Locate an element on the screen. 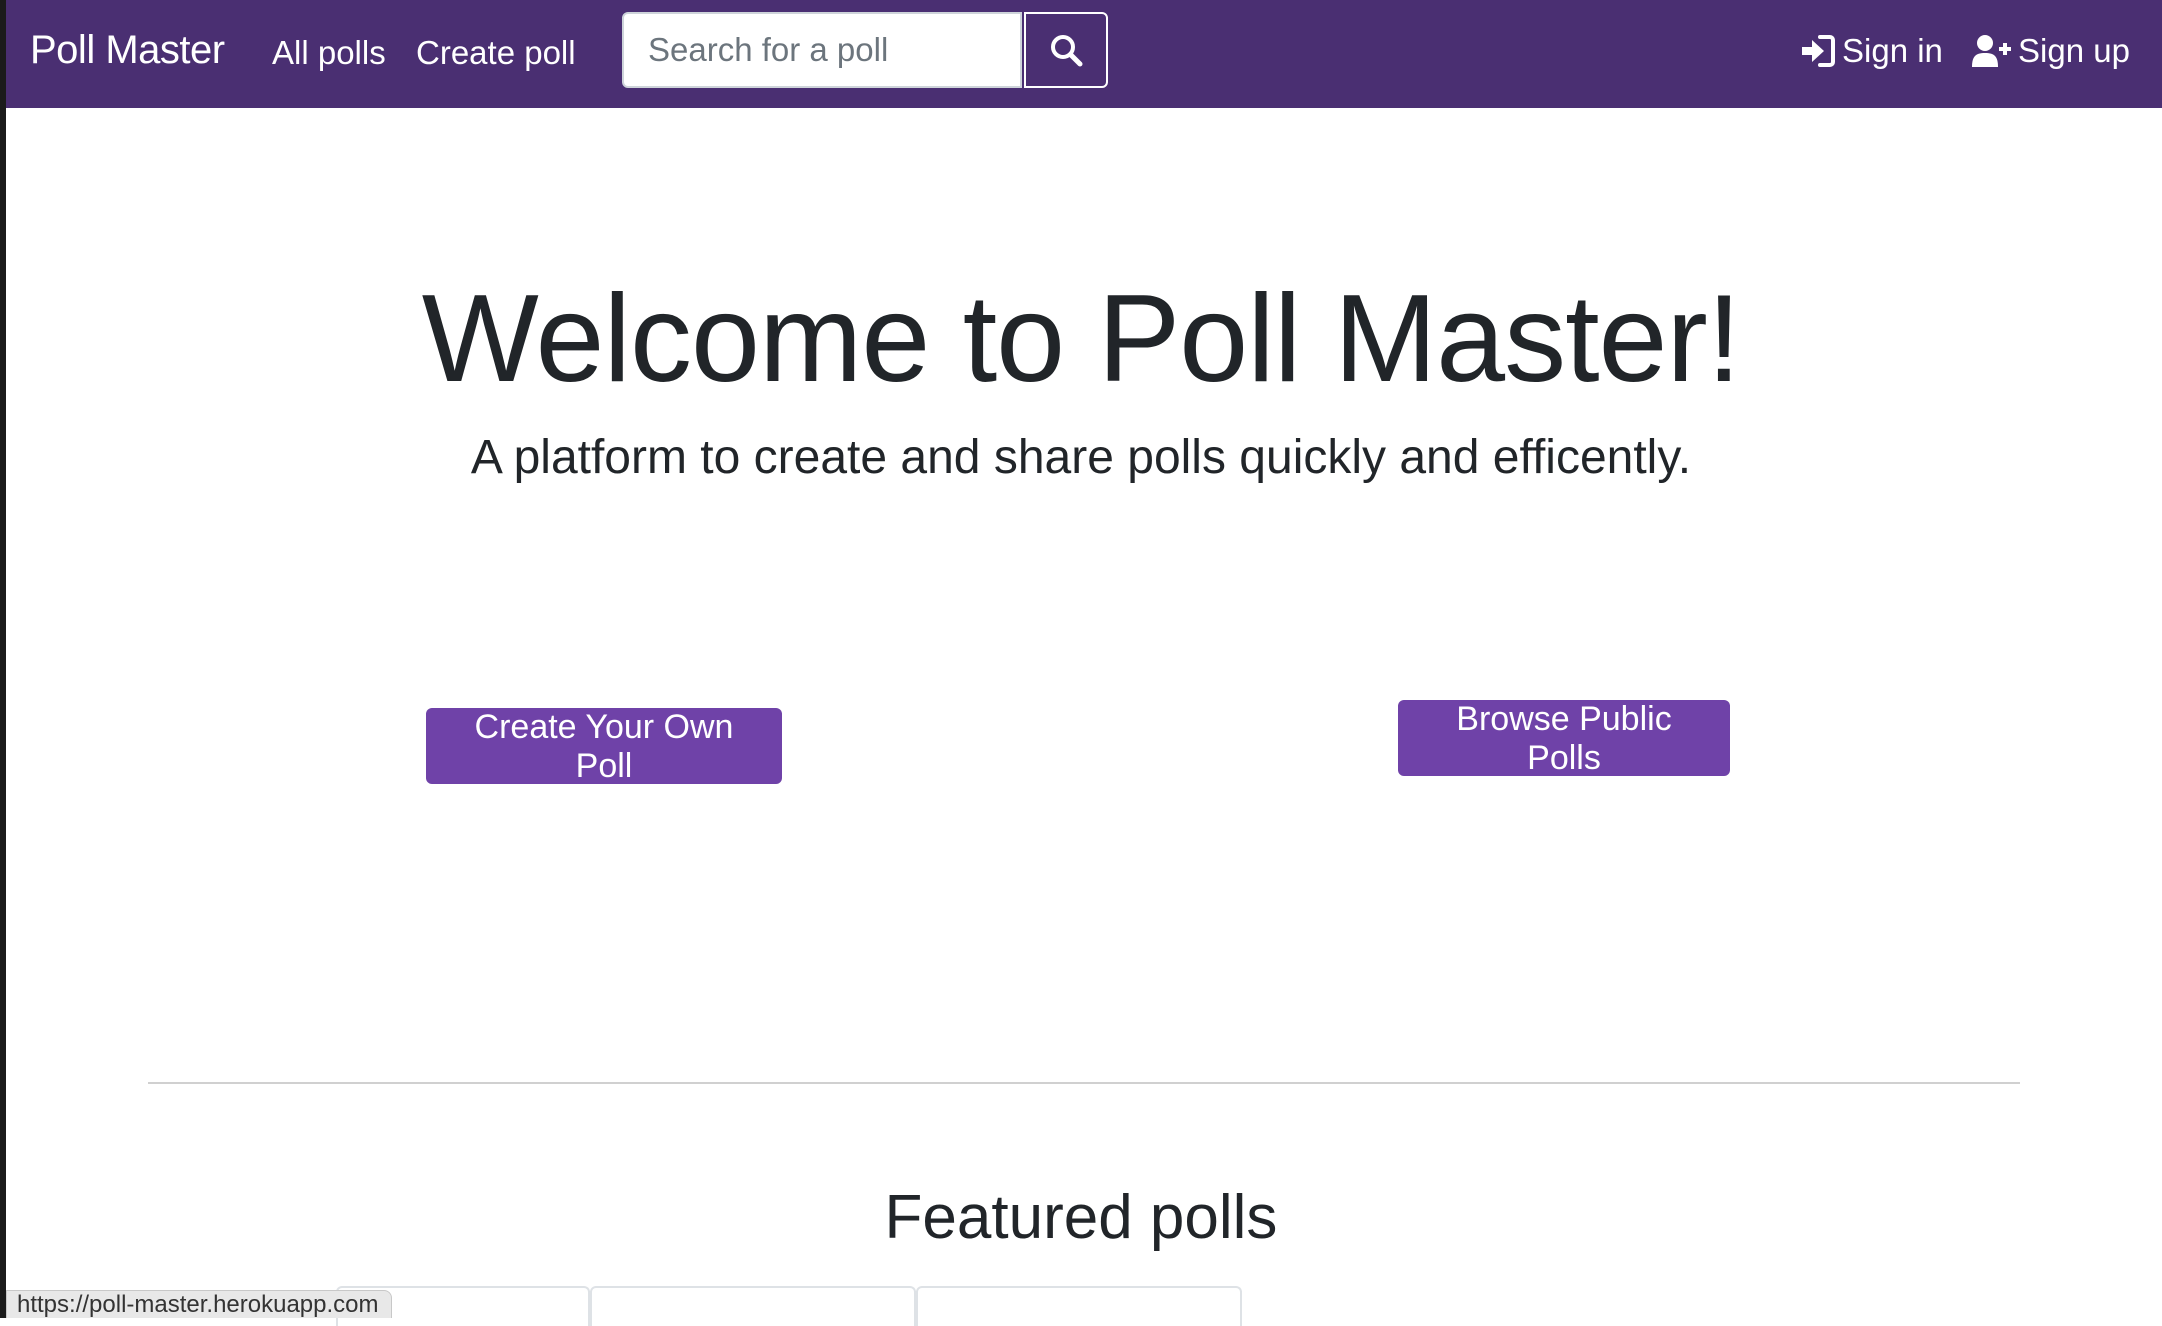  sign-in-link: Sign in is located at coordinates (1871, 51).